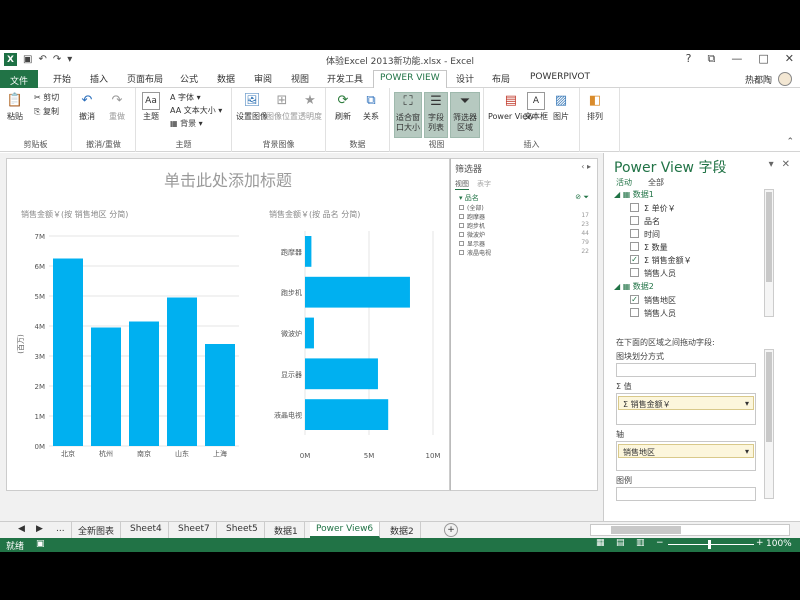 Image resolution: width=800 pixels, height=600 pixels. Describe the element at coordinates (97, 530) in the screenshot. I see `sheet-tab: 全新图表` at that location.